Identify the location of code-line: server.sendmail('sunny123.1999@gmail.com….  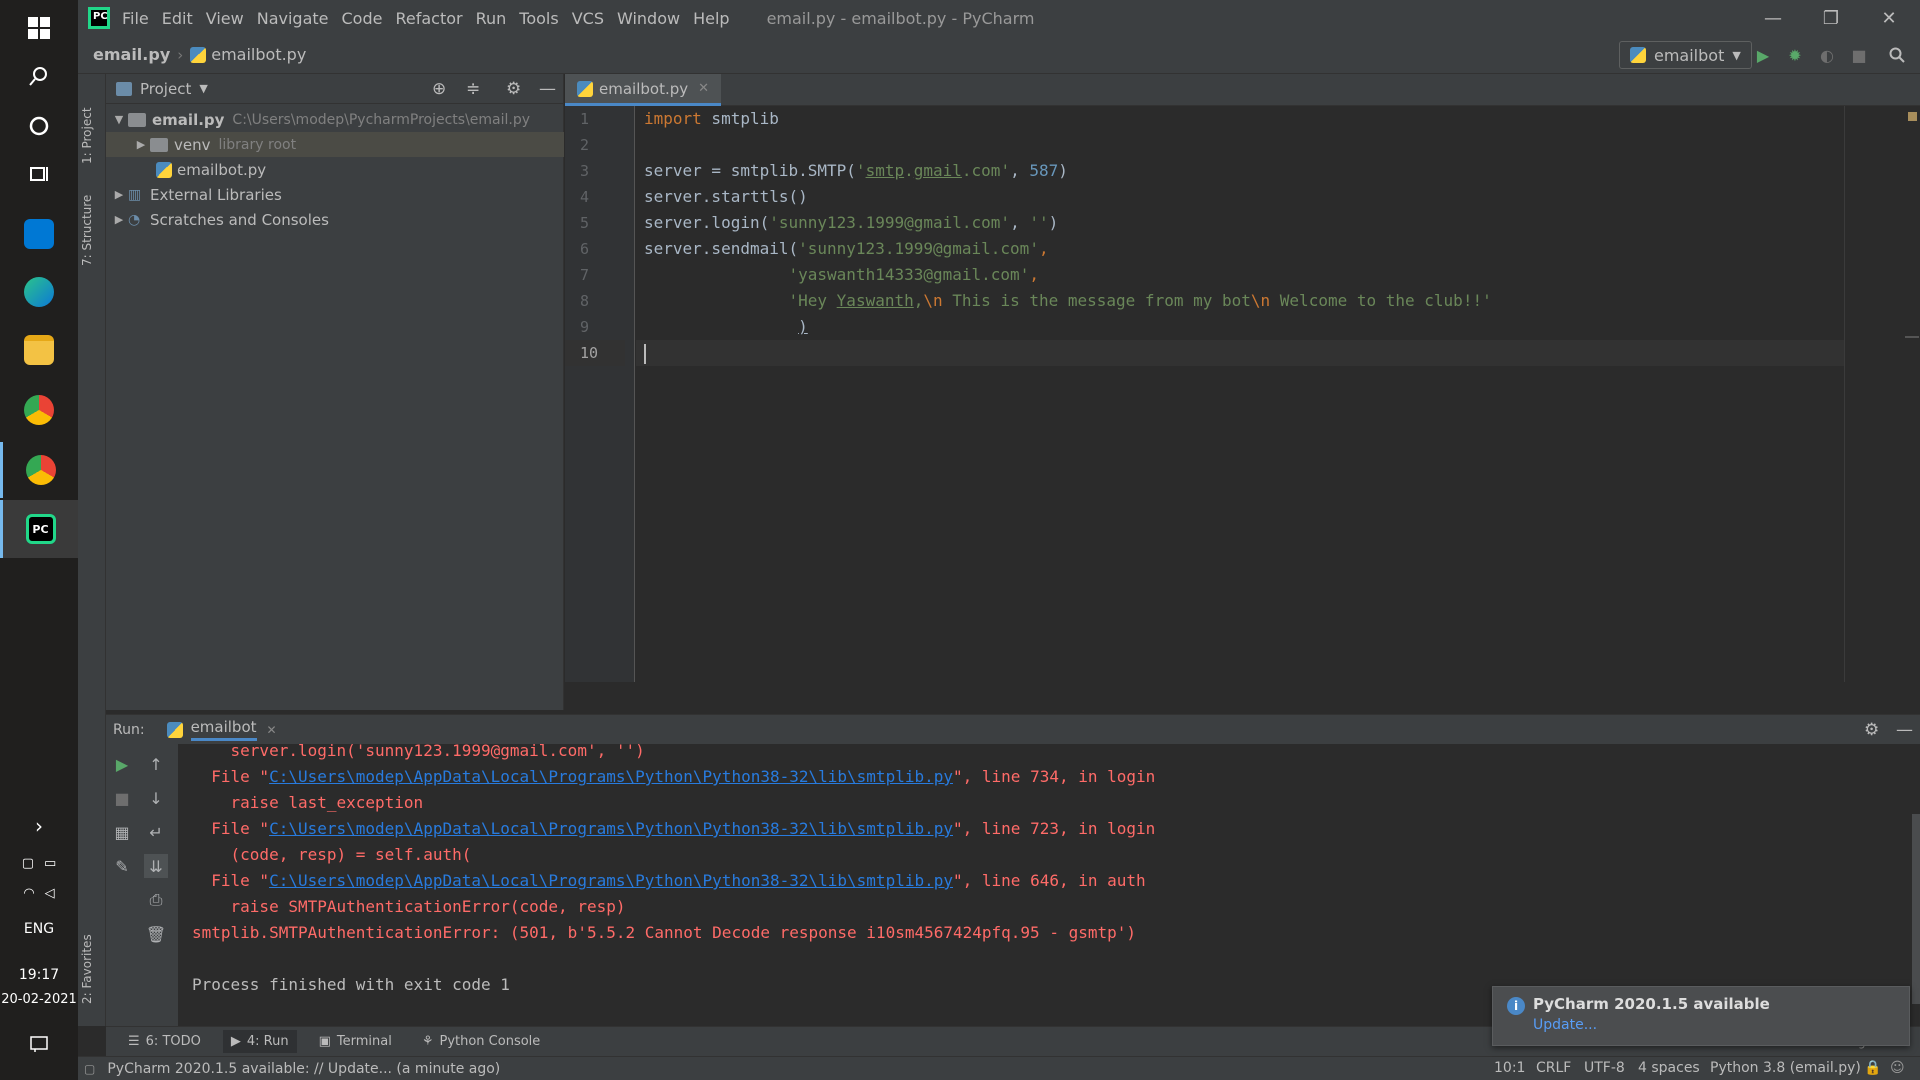
(846, 249).